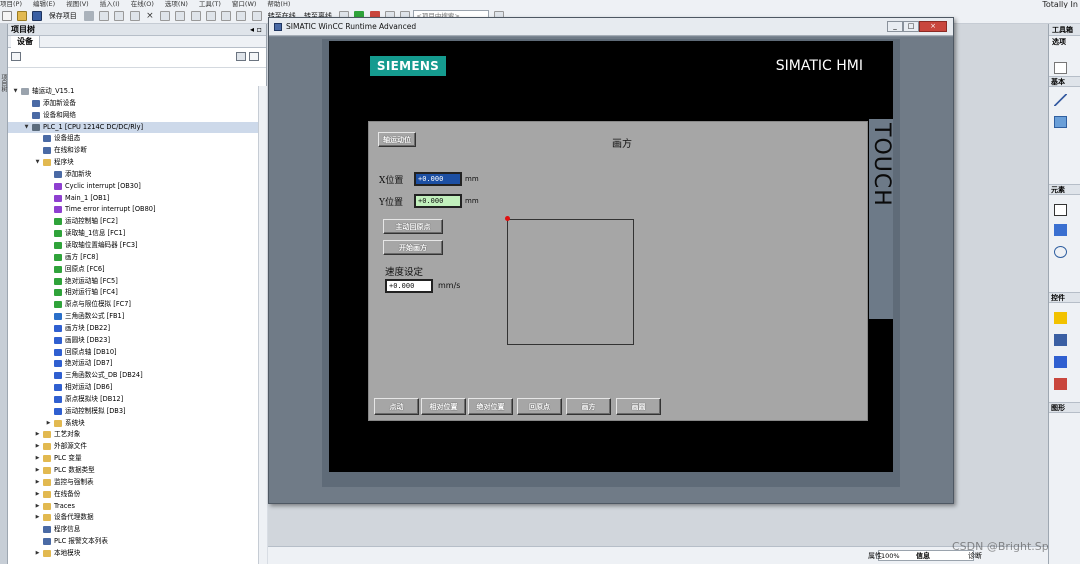 Image resolution: width=1080 pixels, height=564 pixels. What do you see at coordinates (256, 30) in the screenshot?
I see `panel-collapse-icon: ◂ ▫` at bounding box center [256, 30].